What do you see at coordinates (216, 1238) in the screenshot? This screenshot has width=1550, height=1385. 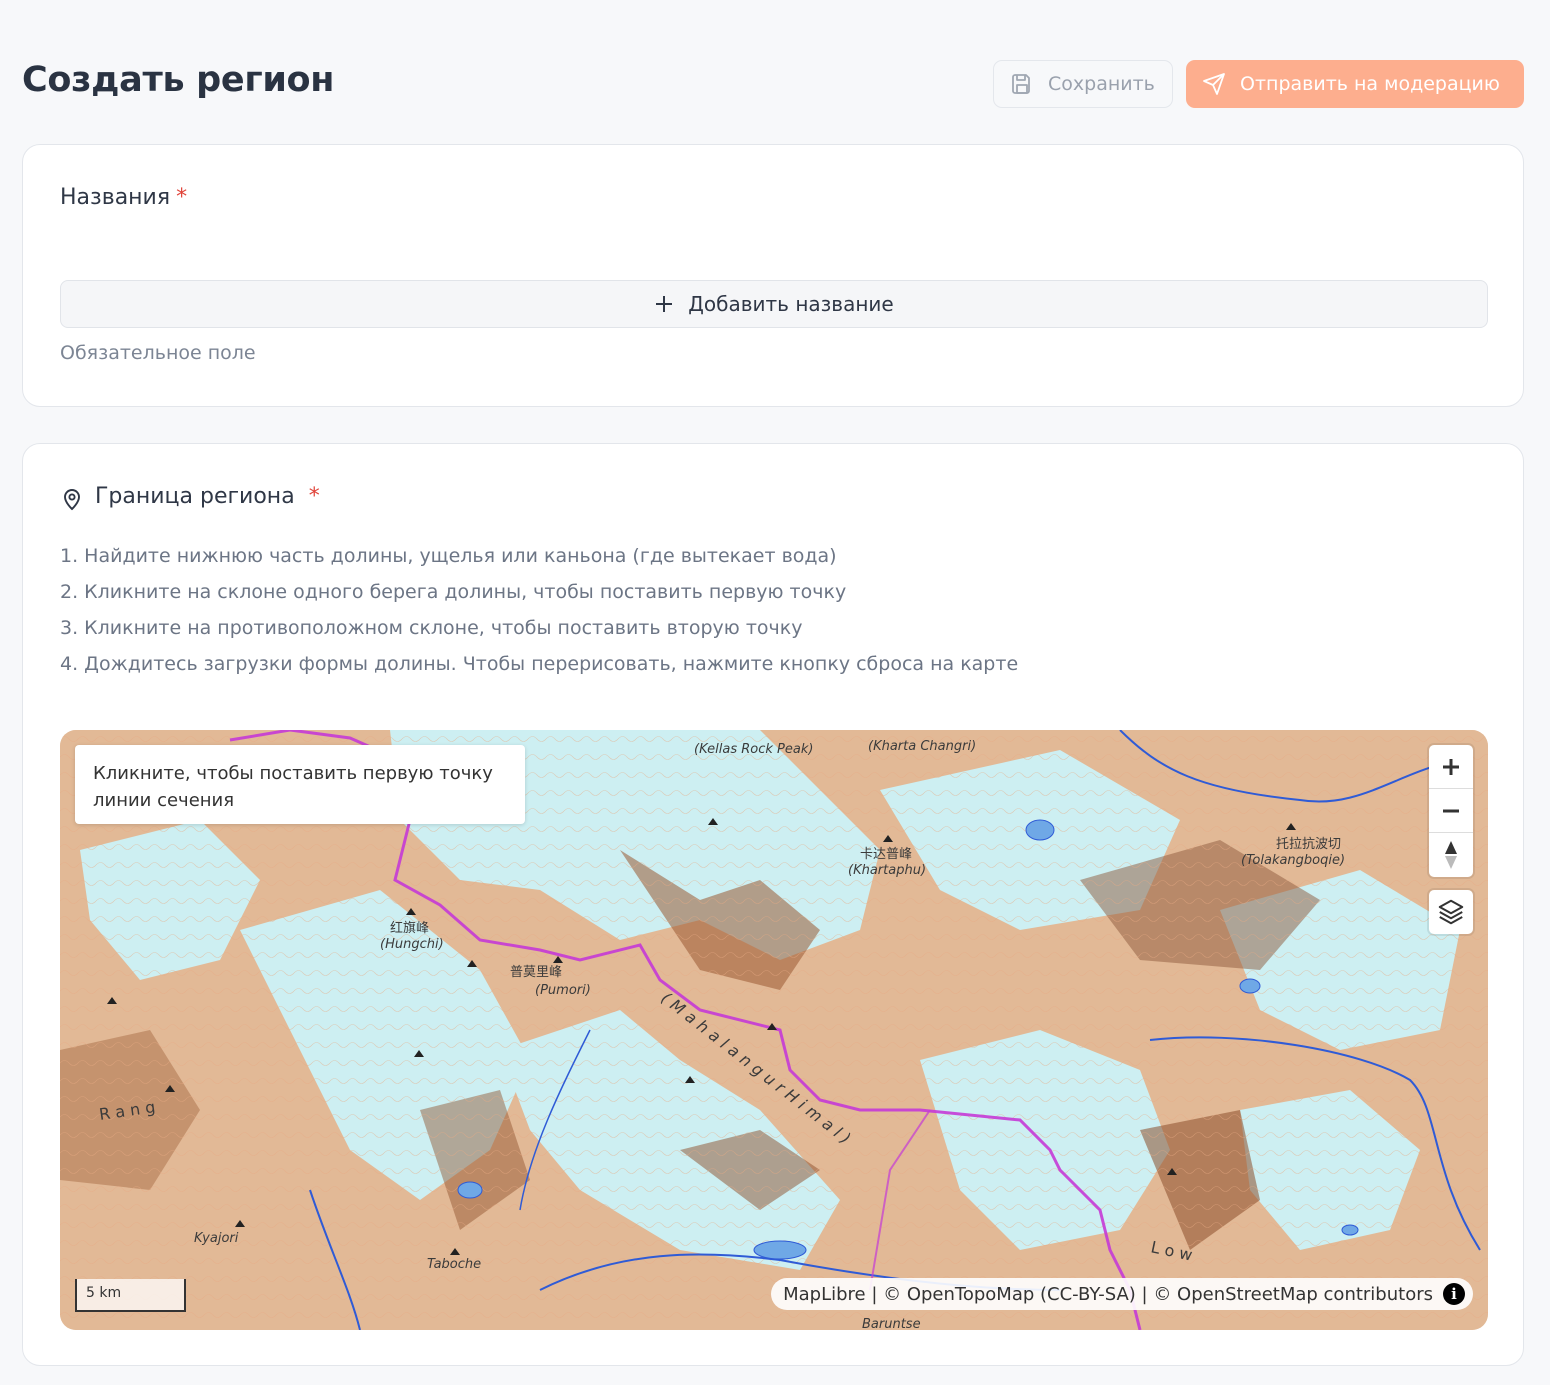 I see `map-label-kyajori: Kyajori` at bounding box center [216, 1238].